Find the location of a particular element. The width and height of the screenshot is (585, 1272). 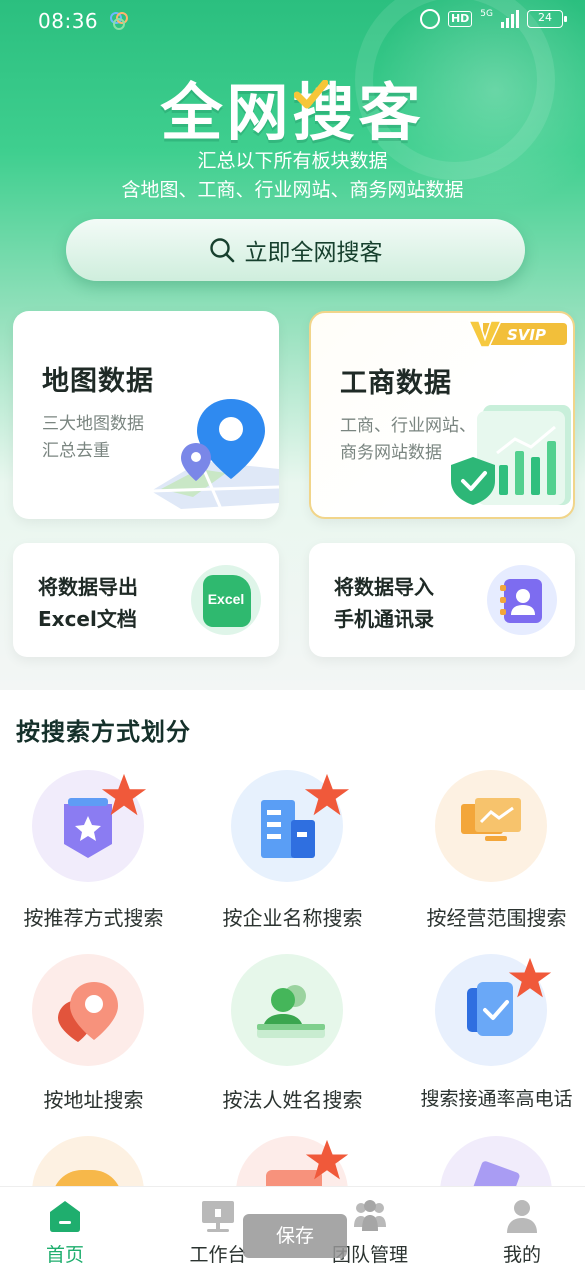

team-icon is located at coordinates (370, 1215).